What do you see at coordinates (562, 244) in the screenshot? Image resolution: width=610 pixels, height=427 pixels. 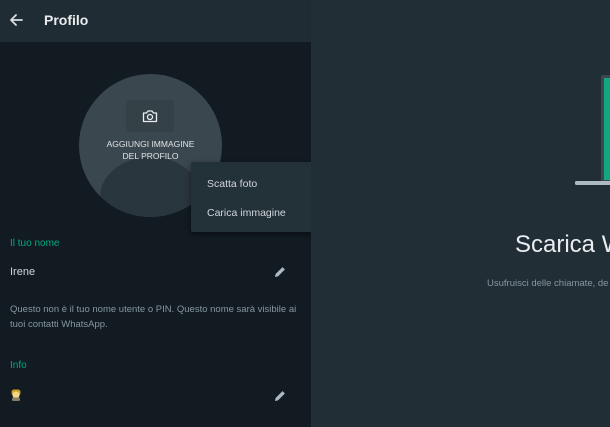 I see `intro-title: Scarica W` at bounding box center [562, 244].